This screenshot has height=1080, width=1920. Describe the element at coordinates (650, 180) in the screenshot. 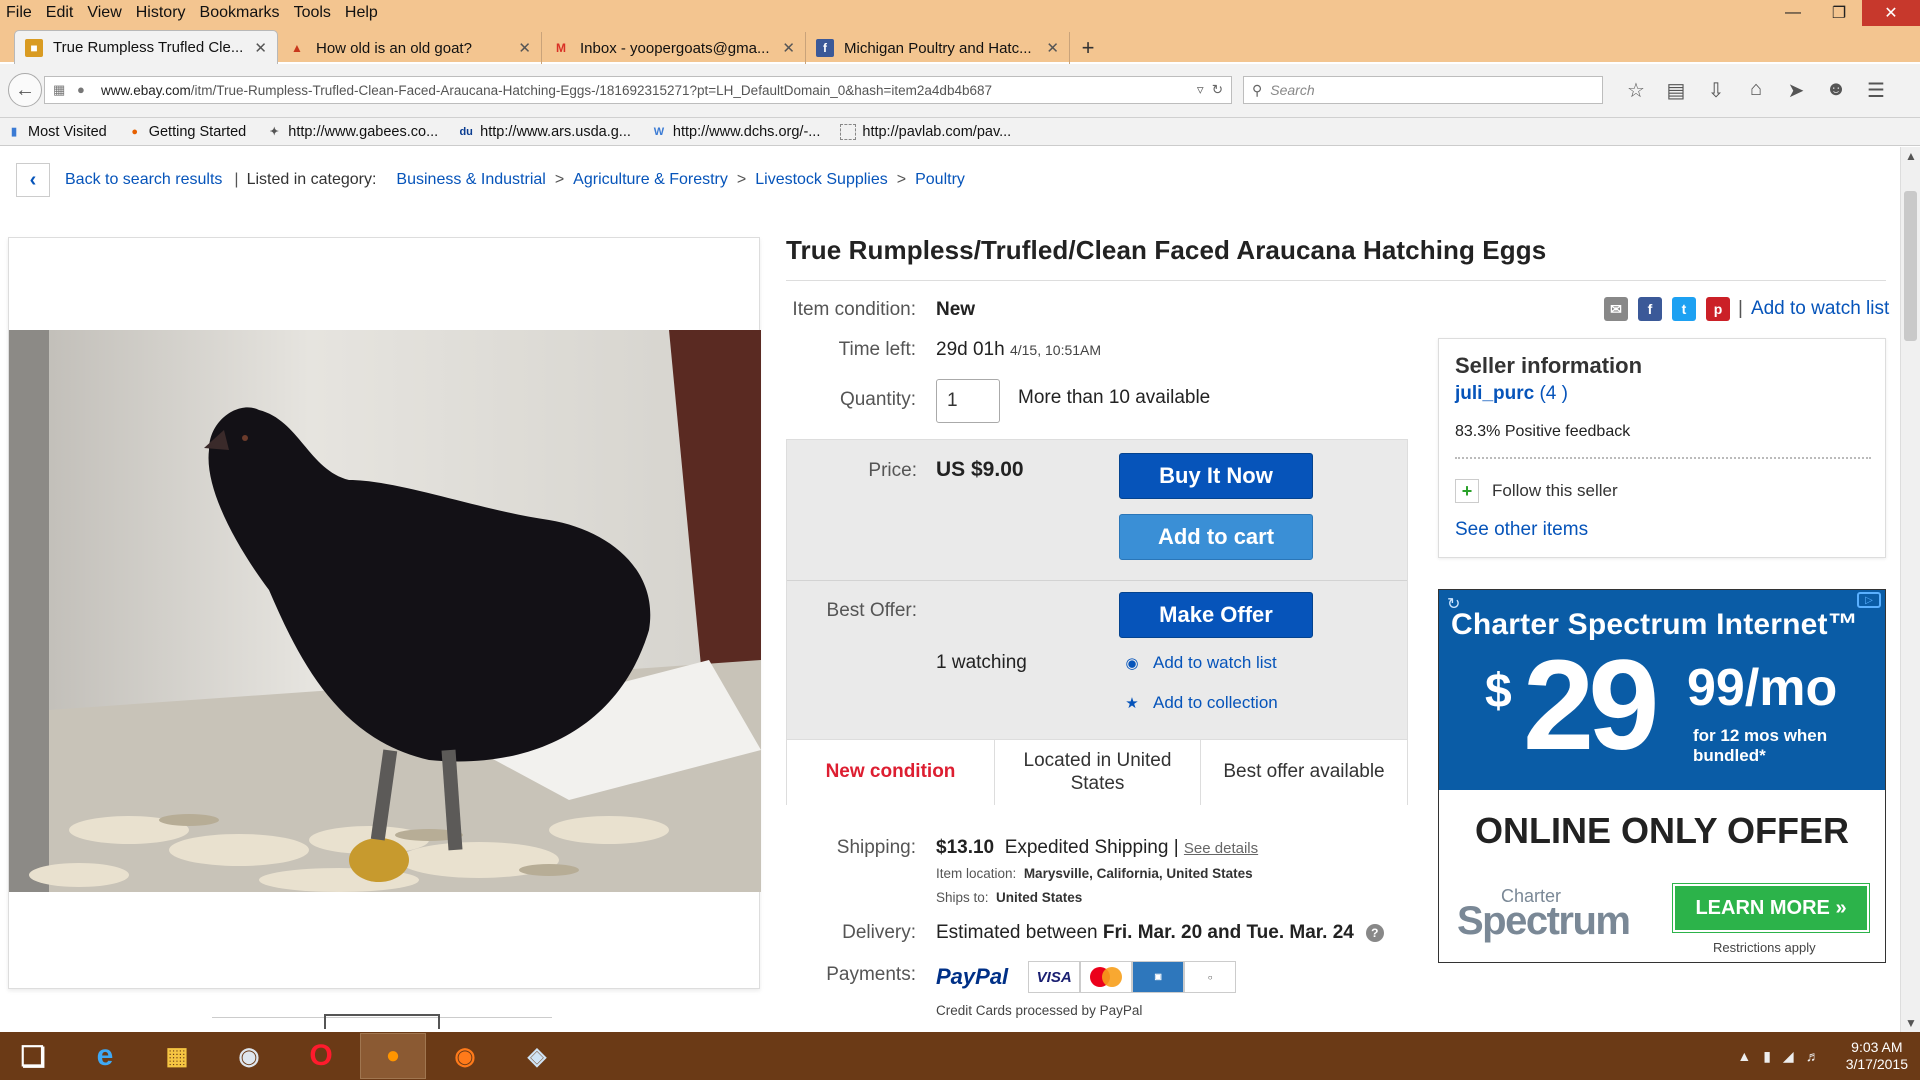

I see `breadcrumb-agriculture-forestry: Agriculture & Forestry` at that location.